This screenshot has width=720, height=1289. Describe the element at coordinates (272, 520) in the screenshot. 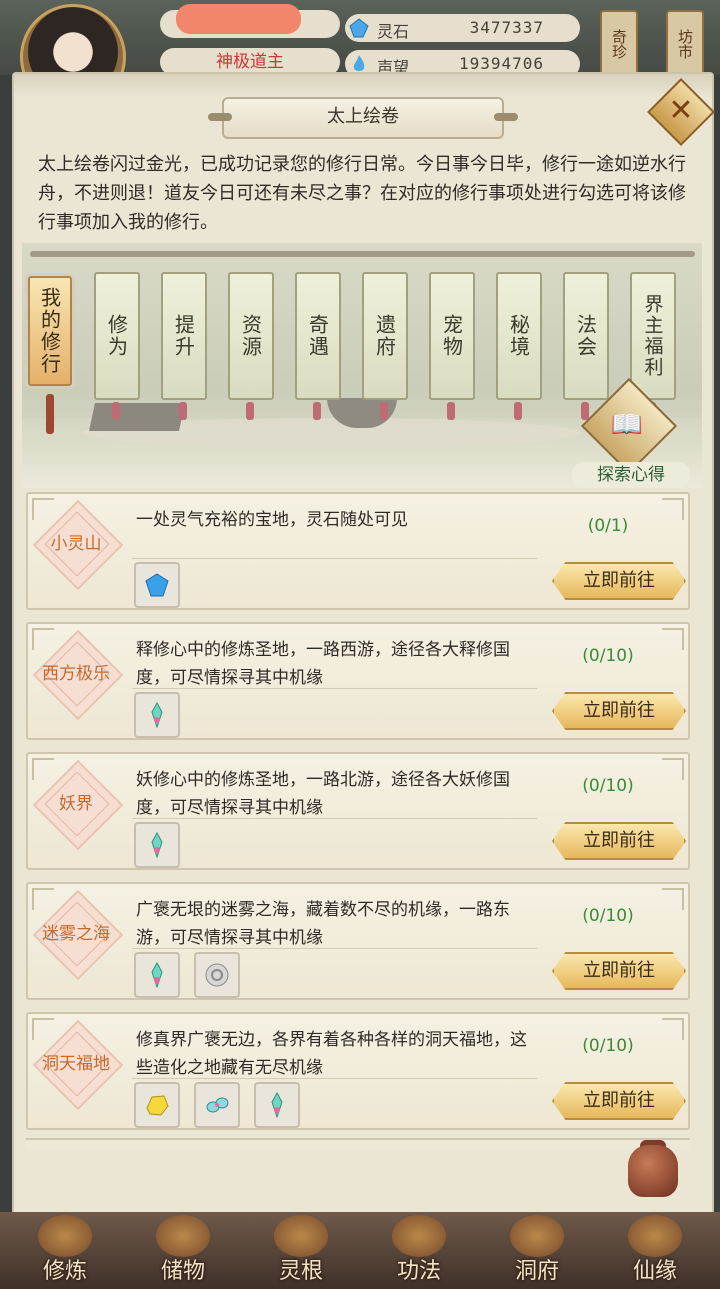

I see `place-description: 一处灵气充裕的宝地，灵石随处可见` at that location.